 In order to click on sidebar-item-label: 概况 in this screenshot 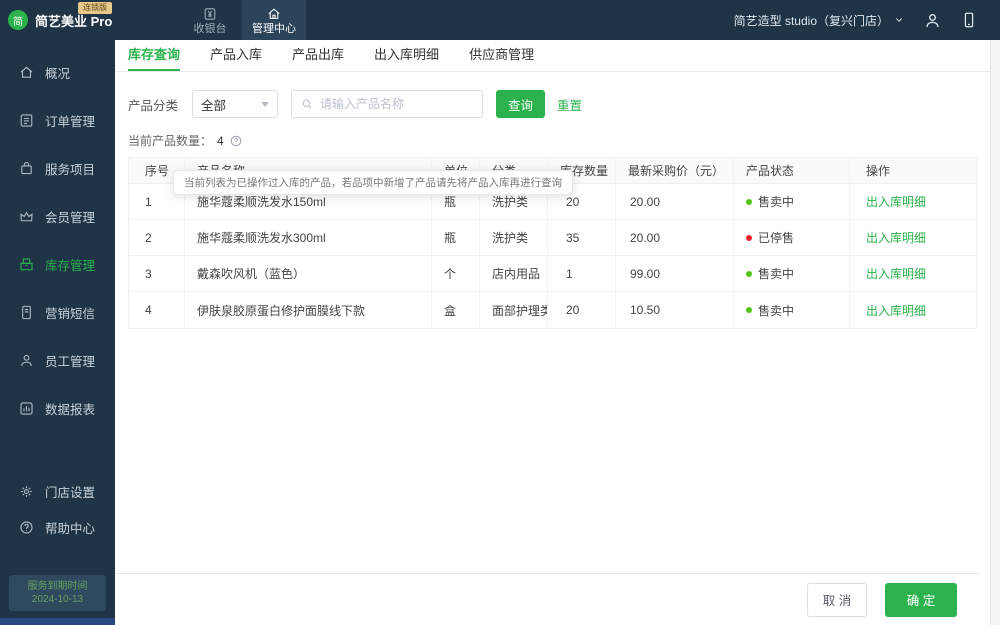, I will do `click(58, 73)`.